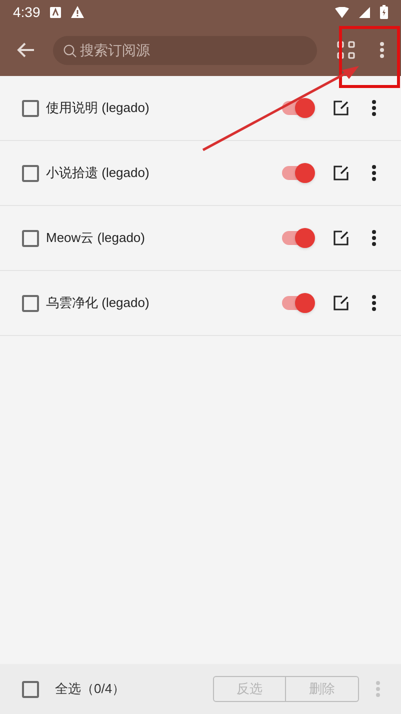  Describe the element at coordinates (346, 50) in the screenshot. I see `group-icon` at that location.